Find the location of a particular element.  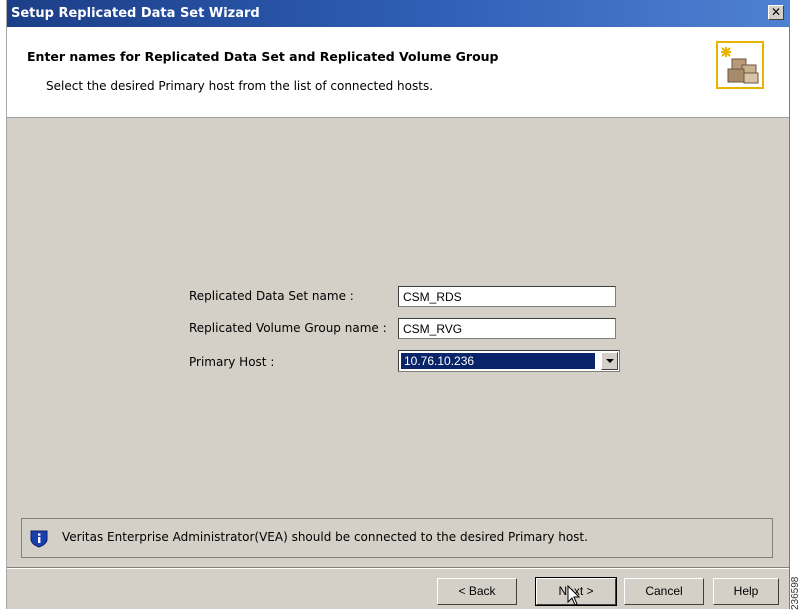

primary-host-value: 10.76.10.236 is located at coordinates (498, 361).